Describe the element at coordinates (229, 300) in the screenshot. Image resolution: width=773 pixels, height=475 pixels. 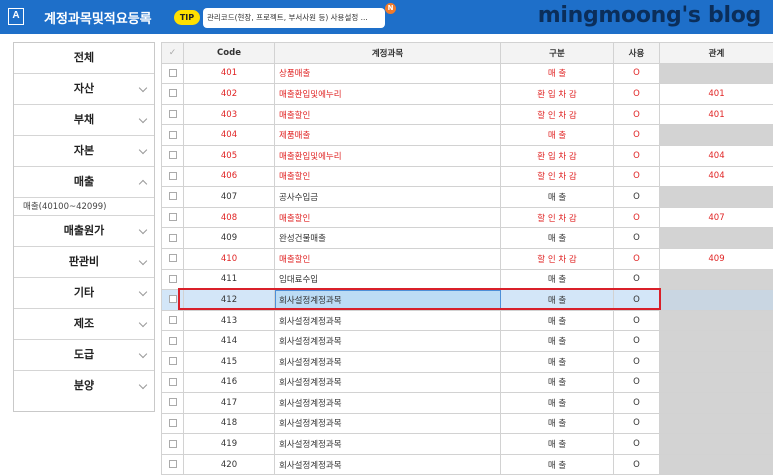
I see `cell-code: 412` at that location.